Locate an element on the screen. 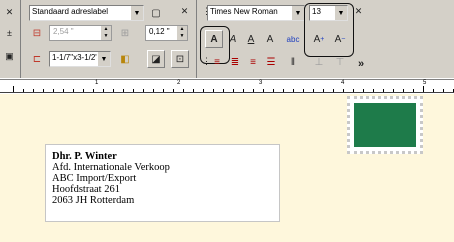 Image resolution: width=454 pixels, height=242 pixels. layout-icon: ◧ is located at coordinates (125, 59).